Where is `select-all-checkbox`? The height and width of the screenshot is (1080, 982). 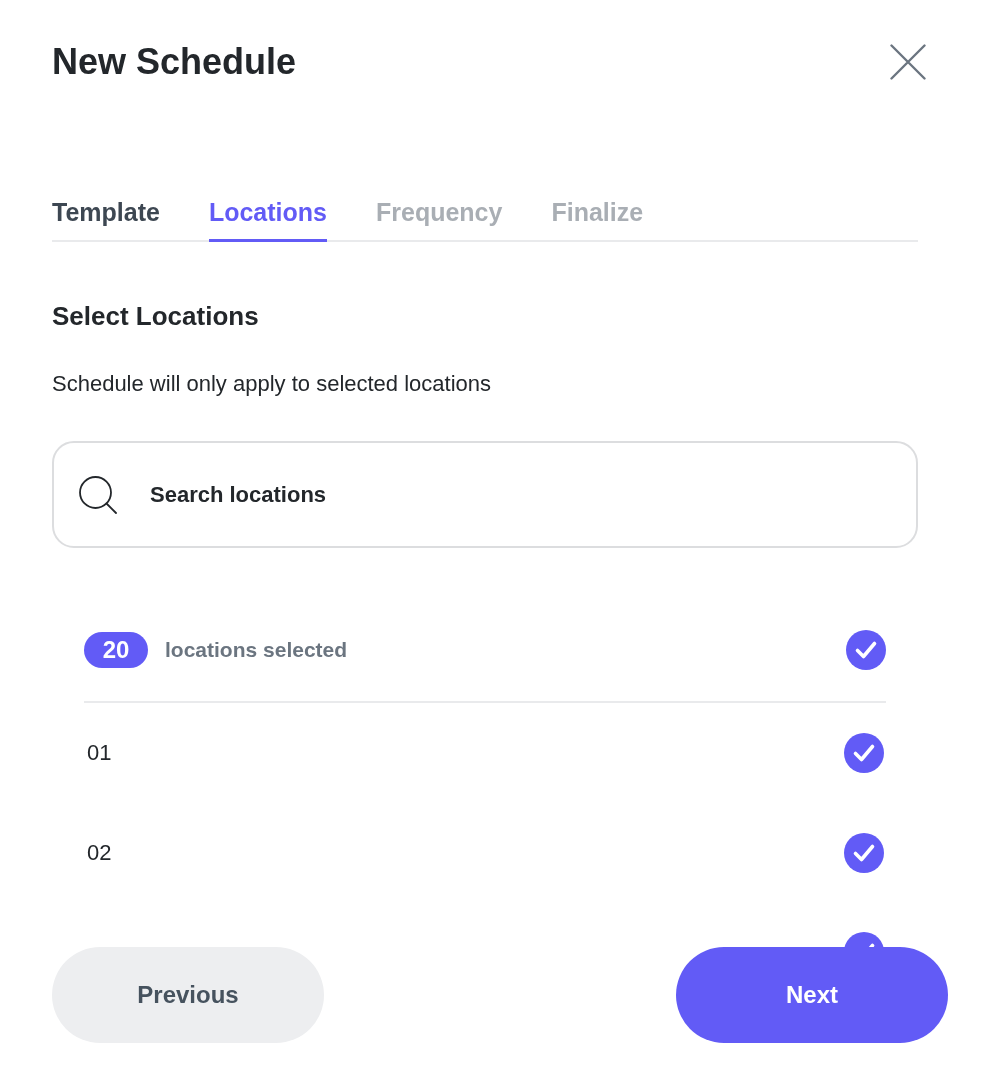
select-all-checkbox is located at coordinates (866, 650).